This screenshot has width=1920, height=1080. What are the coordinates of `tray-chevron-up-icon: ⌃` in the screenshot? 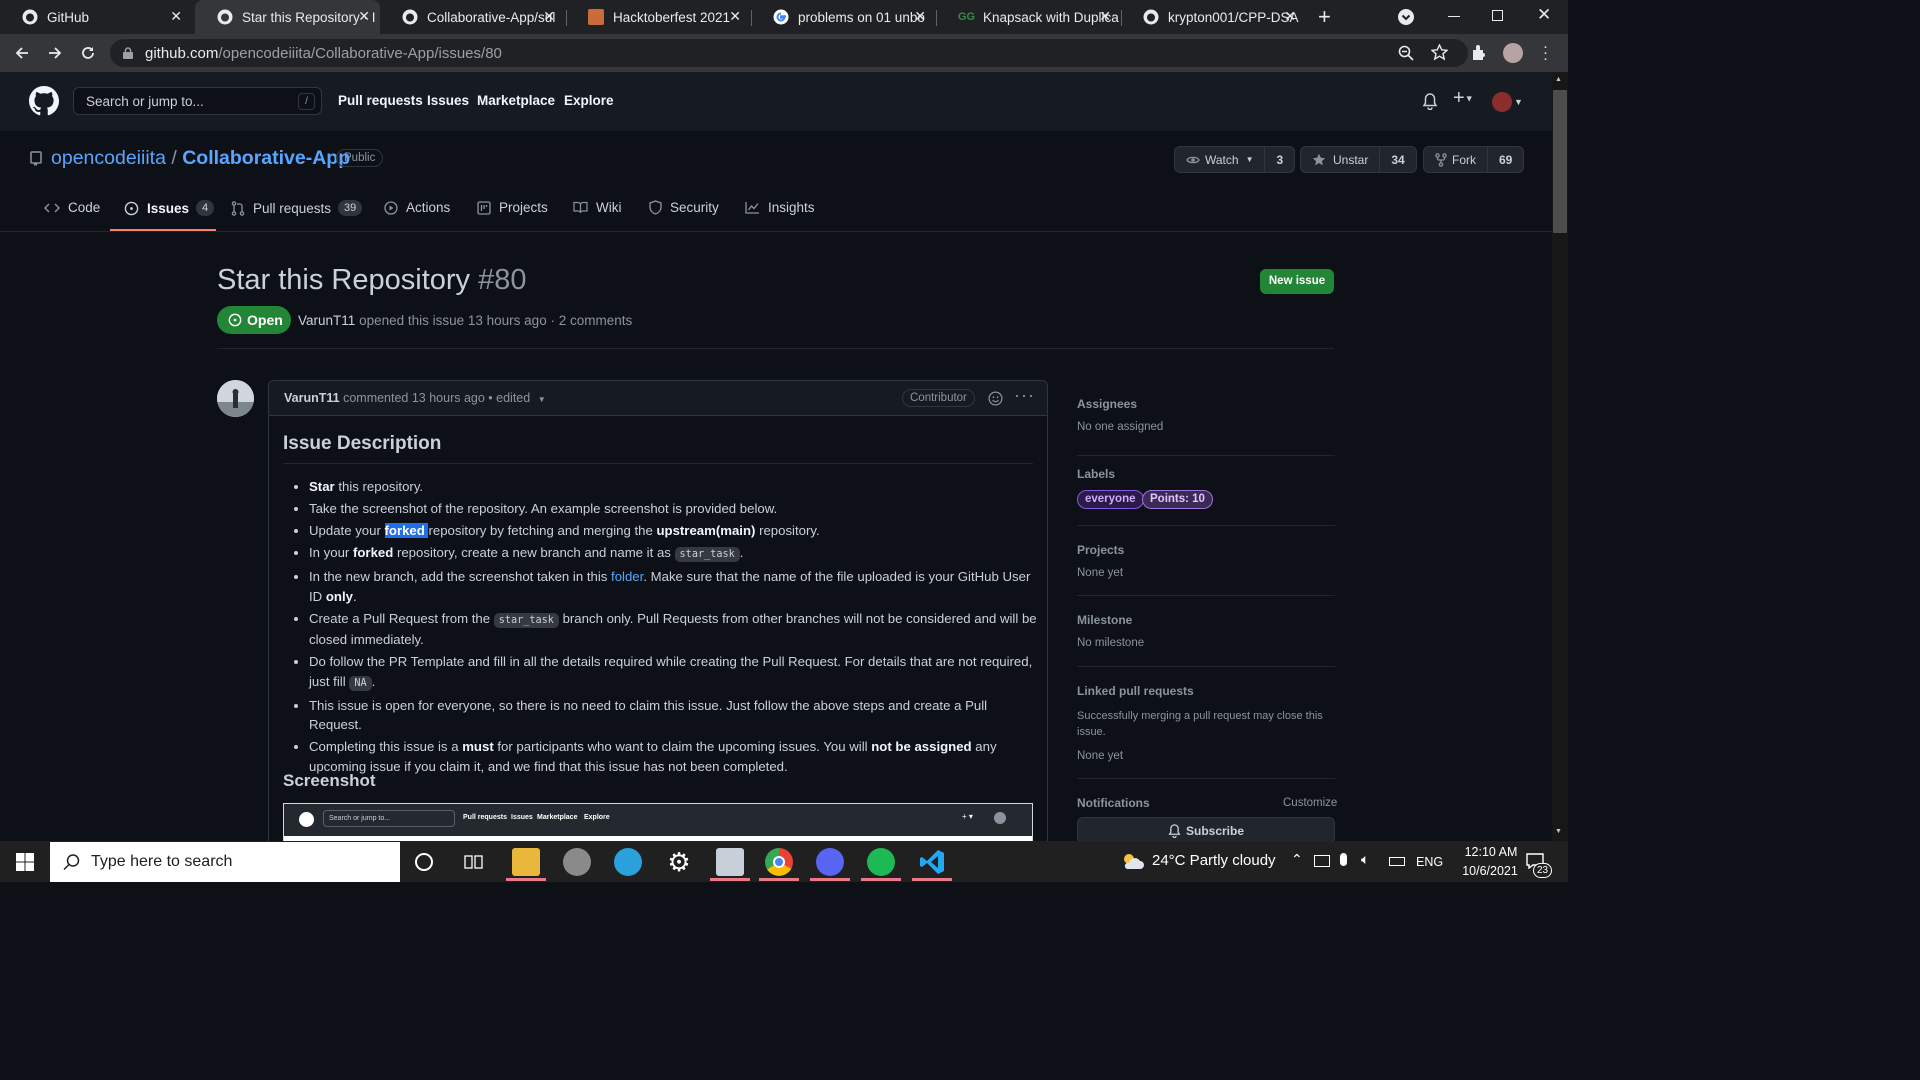 It's located at (1297, 860).